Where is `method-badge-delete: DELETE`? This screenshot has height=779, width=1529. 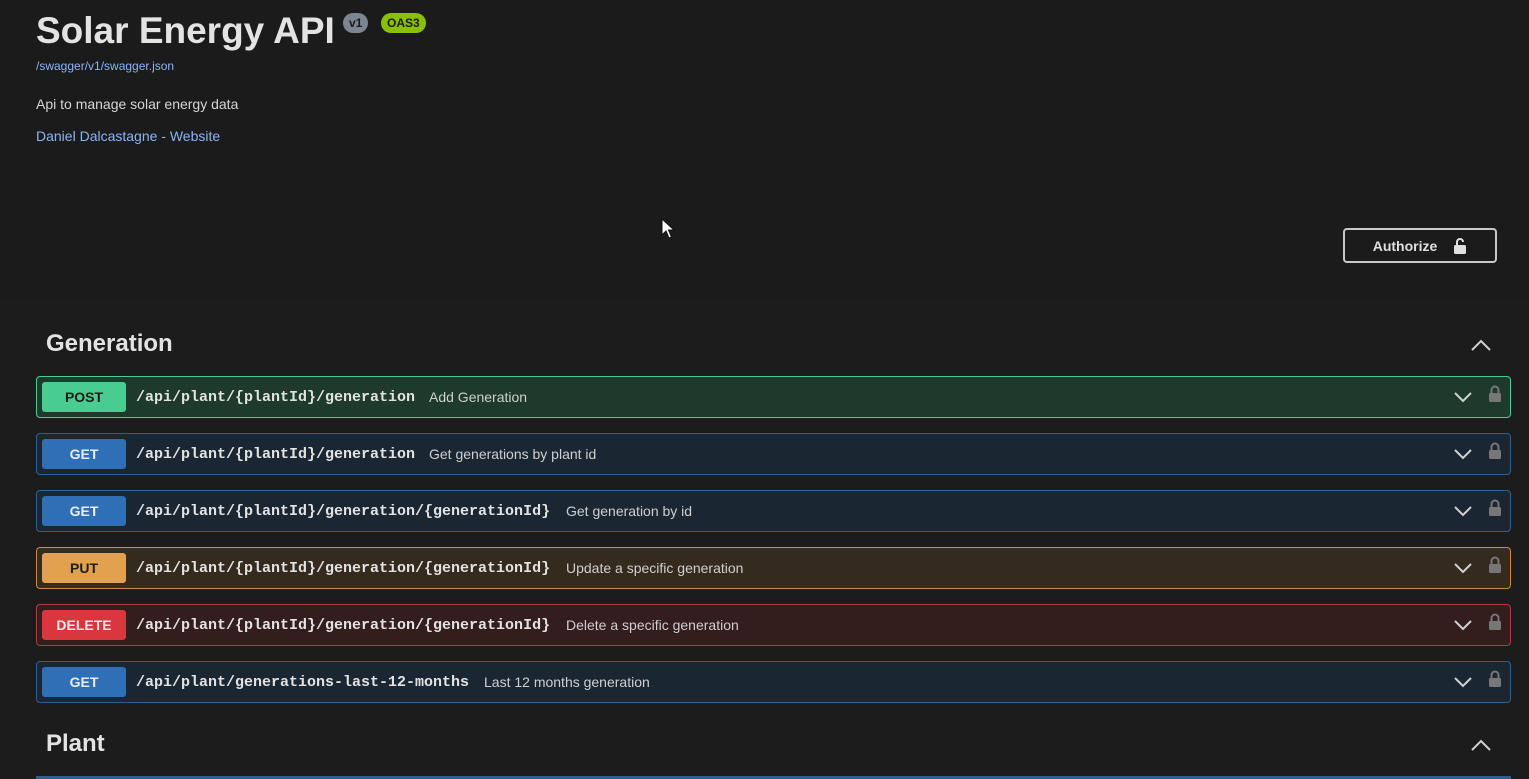 method-badge-delete: DELETE is located at coordinates (84, 625).